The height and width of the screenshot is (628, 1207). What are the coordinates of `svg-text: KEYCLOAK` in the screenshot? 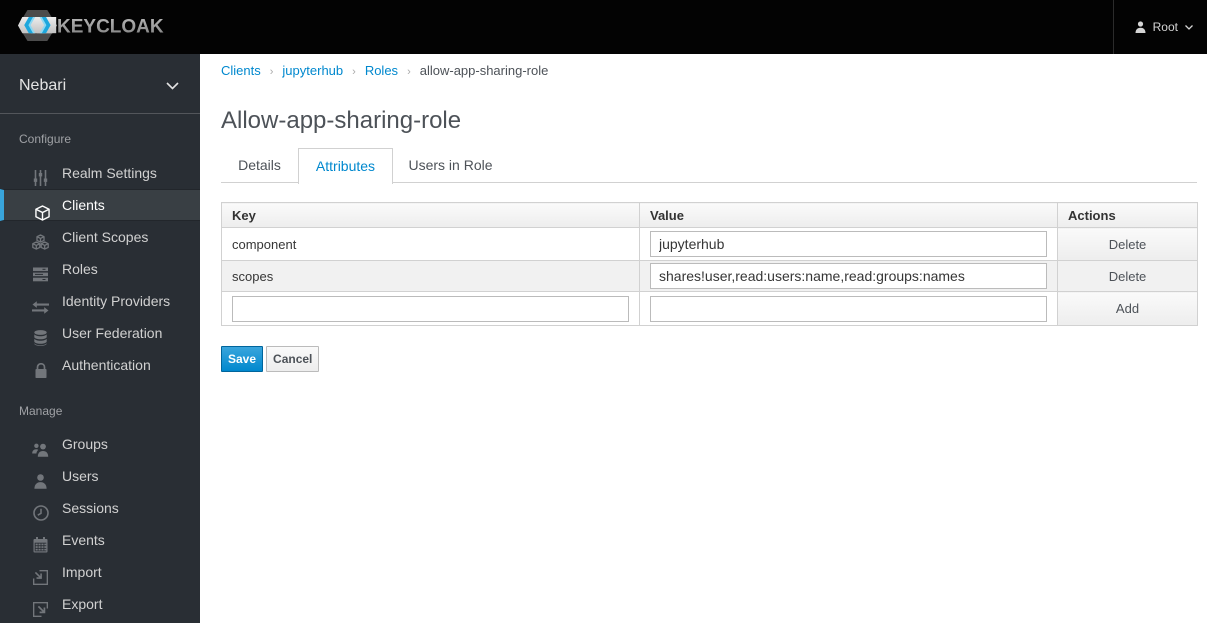 It's located at (110, 26).